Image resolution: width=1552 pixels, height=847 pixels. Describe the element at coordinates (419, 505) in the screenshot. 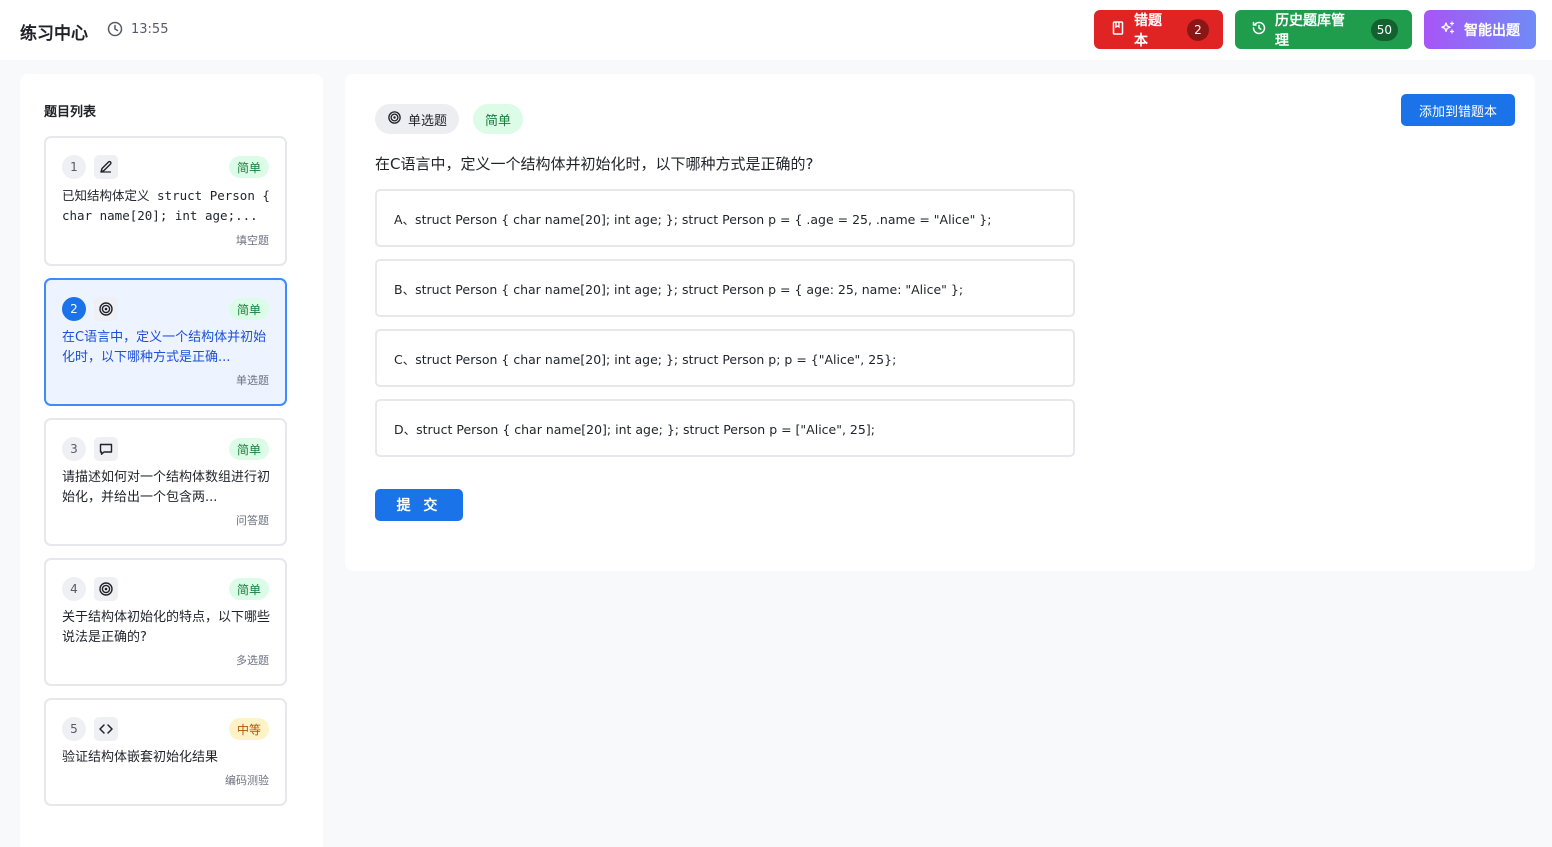

I see `submit-button: 提 交` at that location.